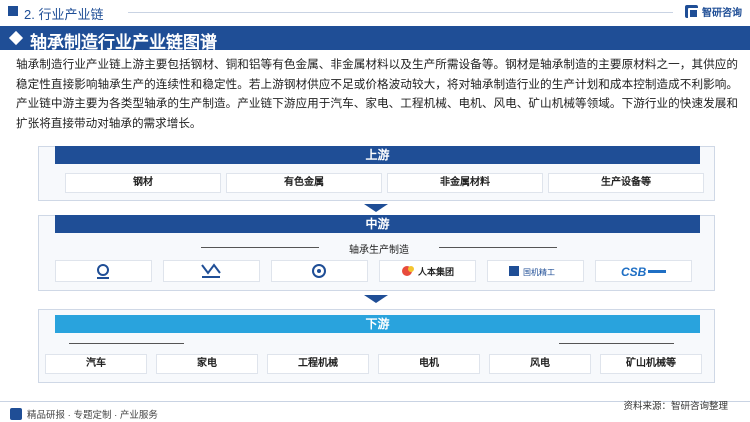  Describe the element at coordinates (377, 224) in the screenshot. I see `midstream-header: 中游` at that location.